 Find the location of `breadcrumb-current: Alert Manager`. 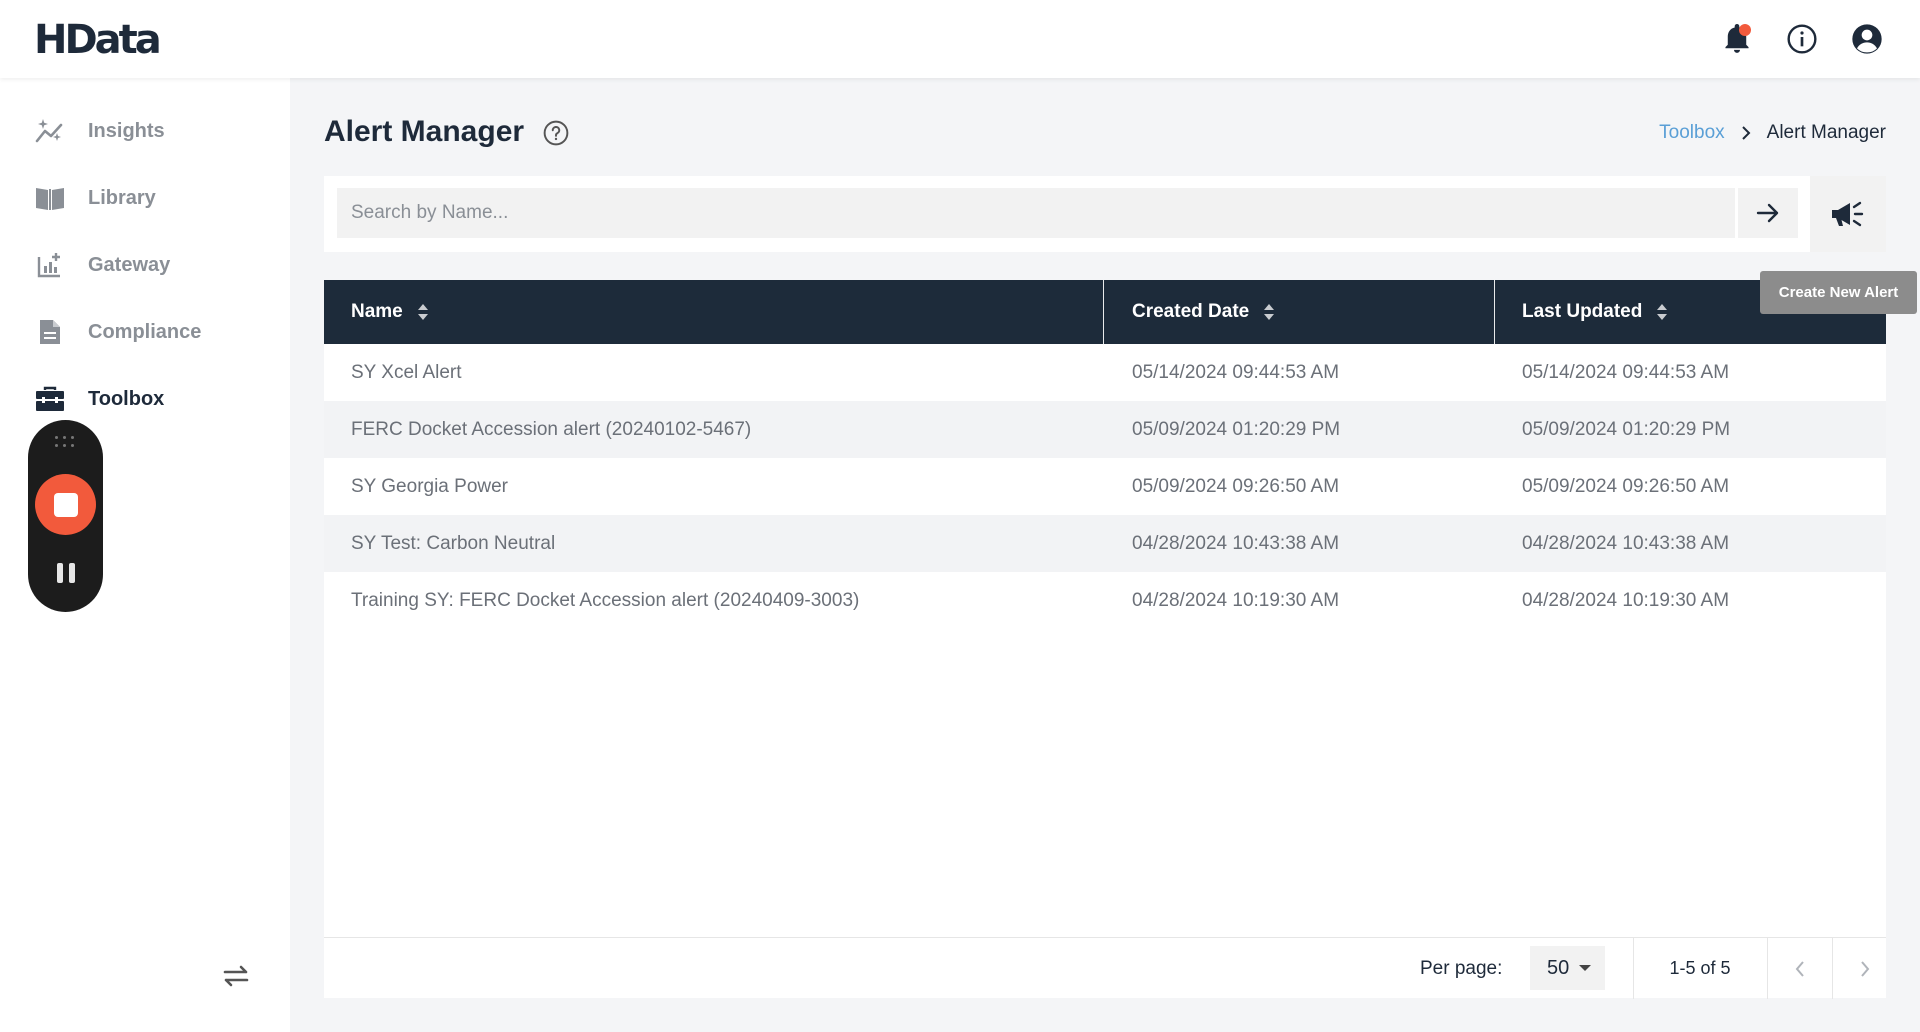

breadcrumb-current: Alert Manager is located at coordinates (1826, 132).